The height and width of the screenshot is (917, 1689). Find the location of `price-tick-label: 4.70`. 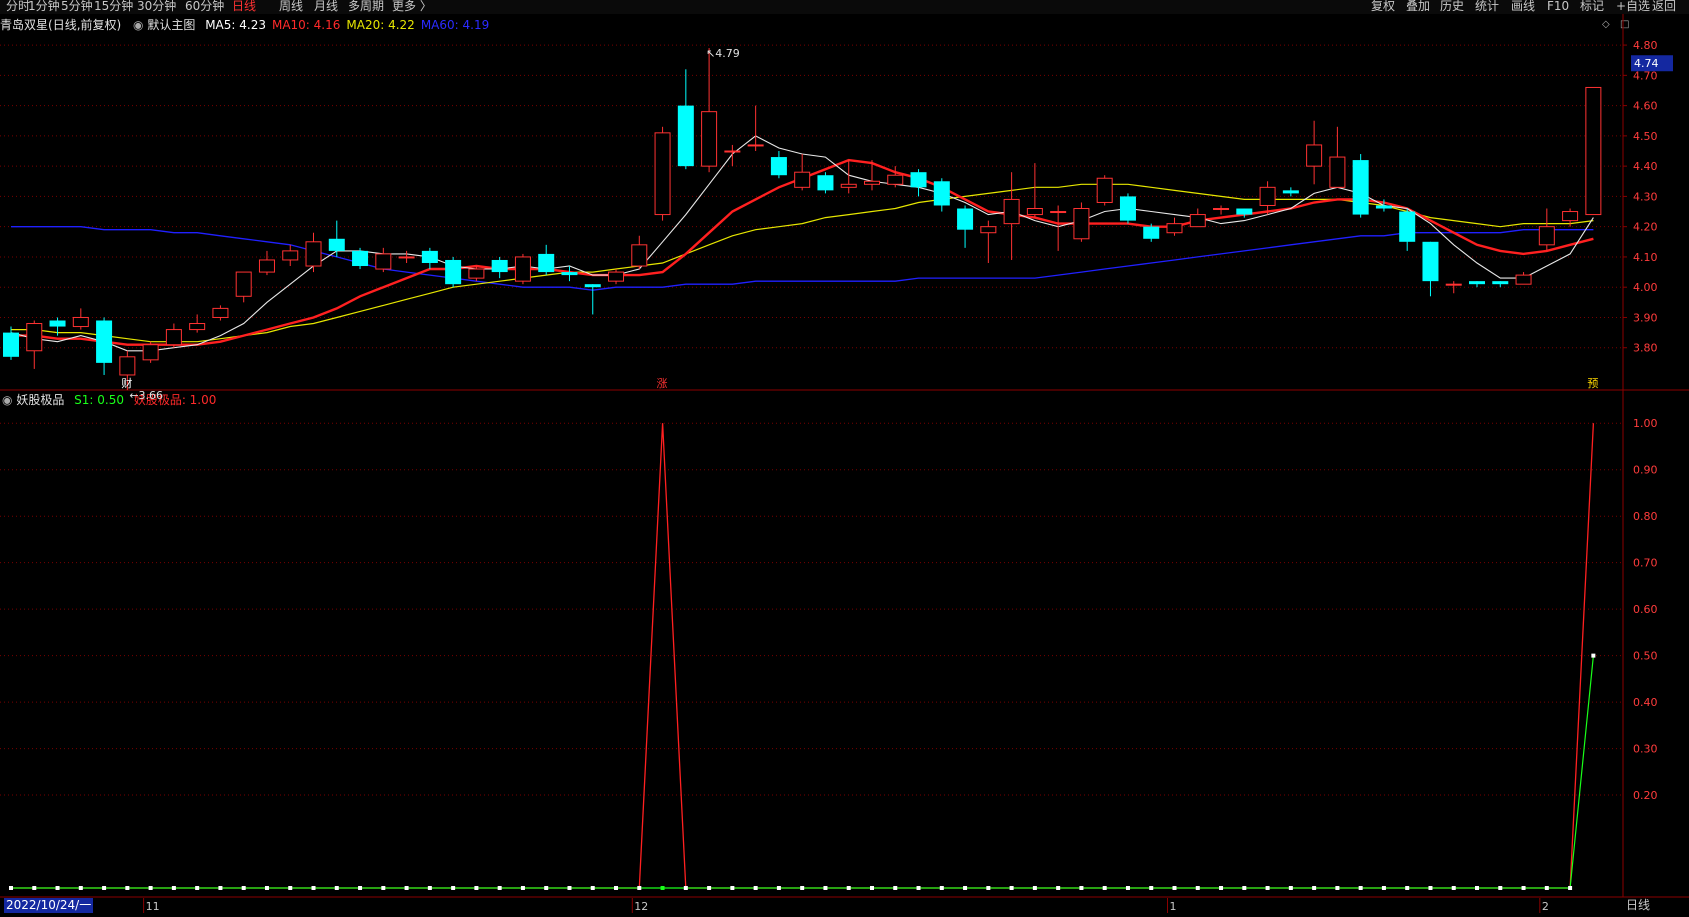

price-tick-label: 4.70 is located at coordinates (1645, 75).